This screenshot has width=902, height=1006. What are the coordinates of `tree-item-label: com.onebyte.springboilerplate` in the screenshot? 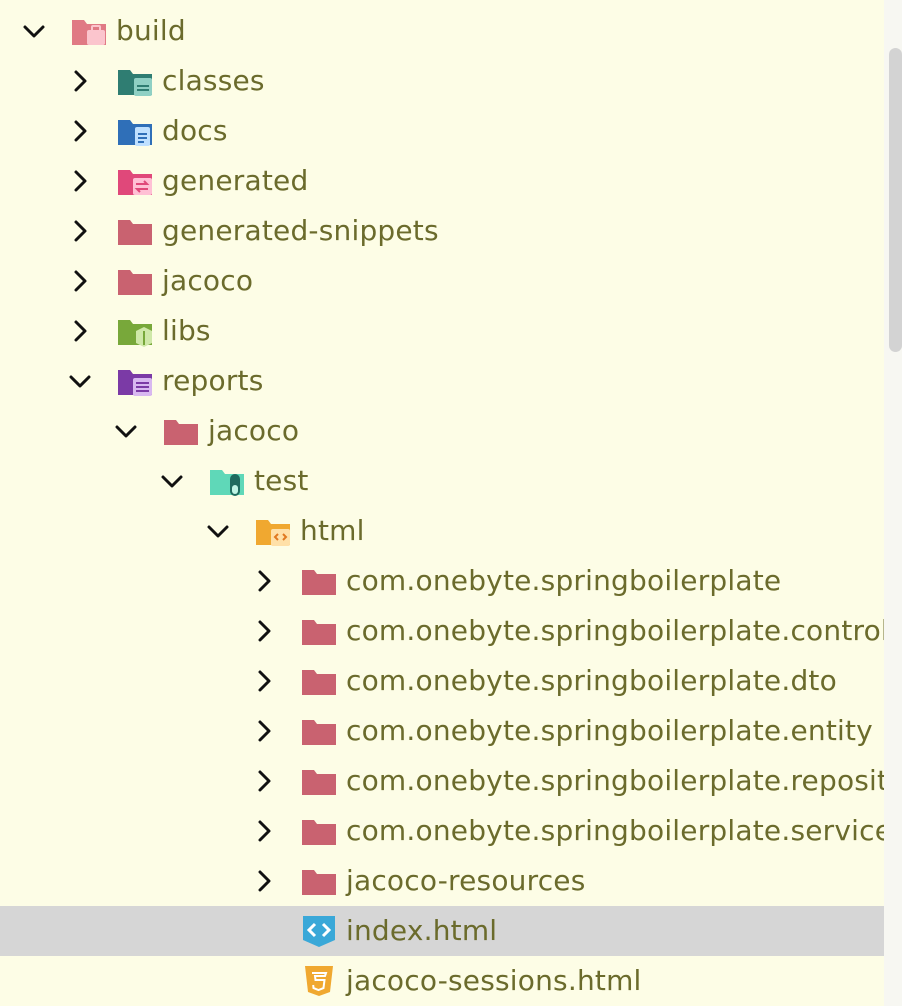 It's located at (564, 580).